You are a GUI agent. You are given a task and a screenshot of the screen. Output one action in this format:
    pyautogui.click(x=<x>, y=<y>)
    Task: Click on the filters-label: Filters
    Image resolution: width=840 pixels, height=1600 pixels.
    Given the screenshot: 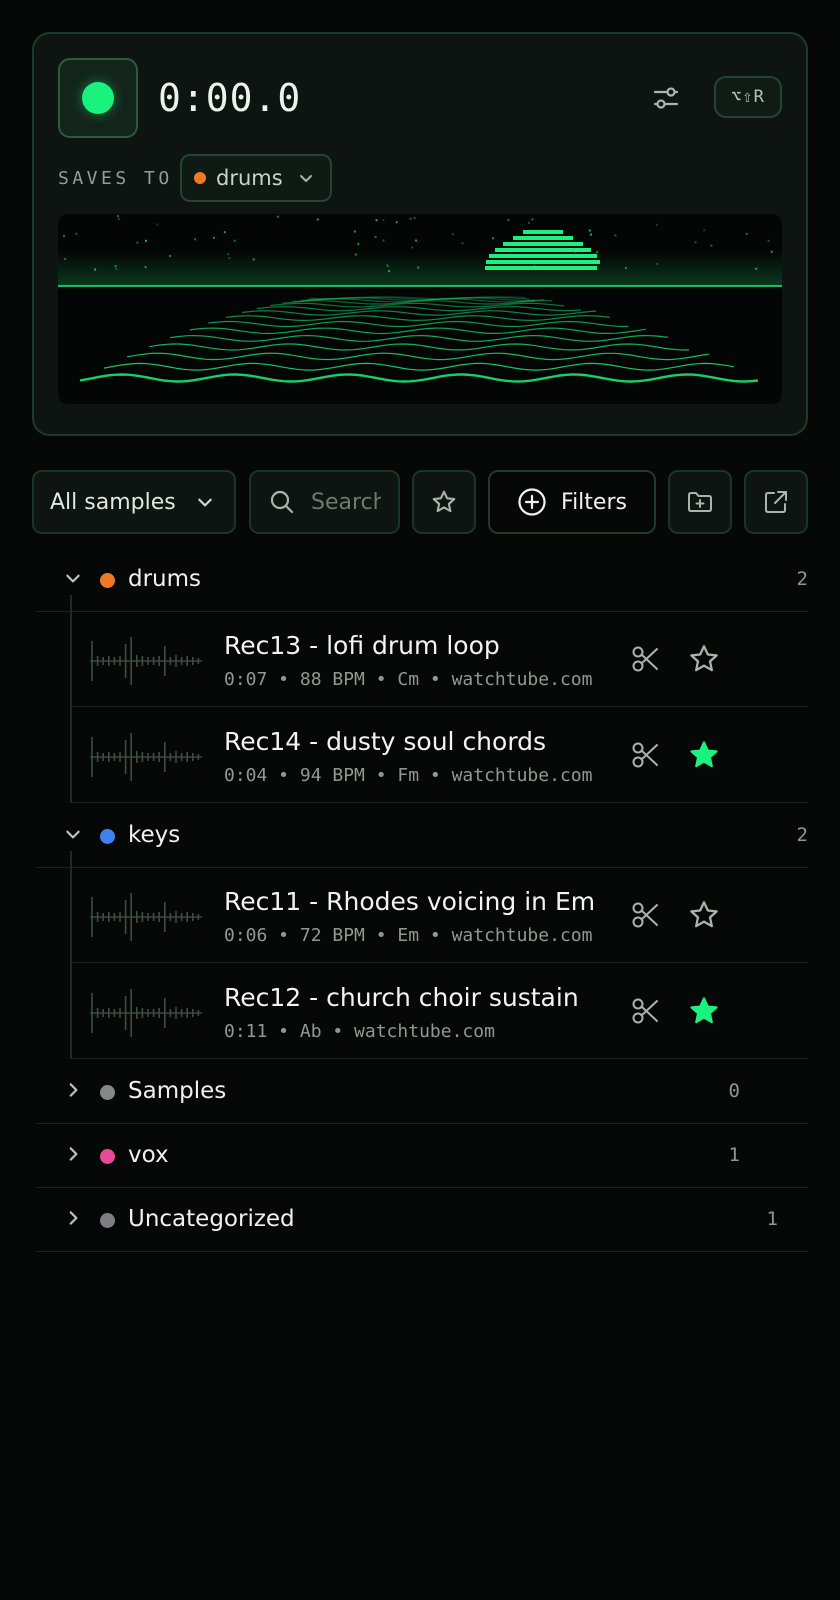 What is the action you would take?
    pyautogui.click(x=594, y=502)
    